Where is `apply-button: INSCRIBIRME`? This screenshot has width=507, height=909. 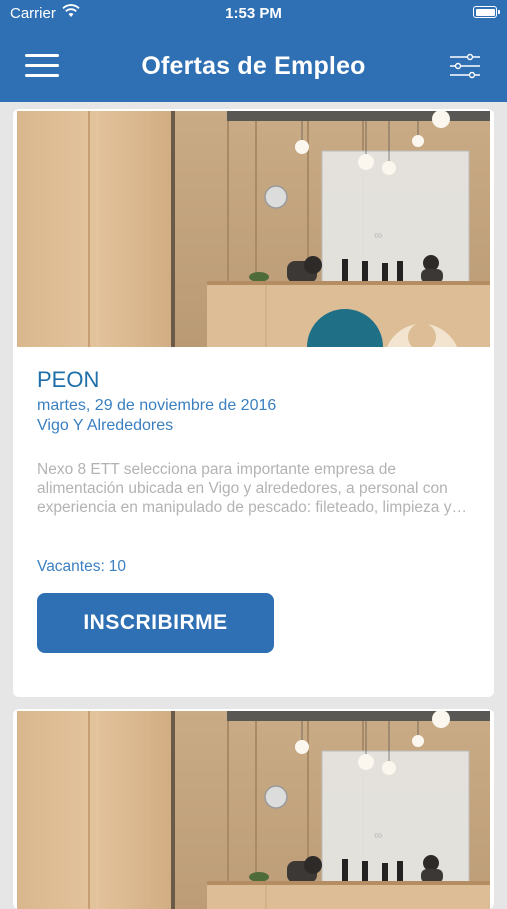
apply-button: INSCRIBIRME is located at coordinates (155, 623).